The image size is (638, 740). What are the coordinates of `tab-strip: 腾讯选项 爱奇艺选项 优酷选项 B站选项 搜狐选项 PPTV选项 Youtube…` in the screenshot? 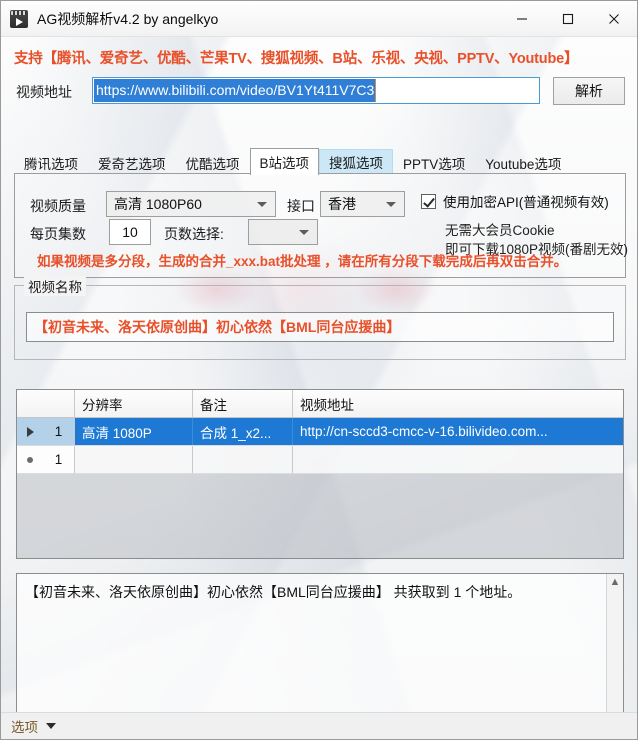 It's located at (320, 161).